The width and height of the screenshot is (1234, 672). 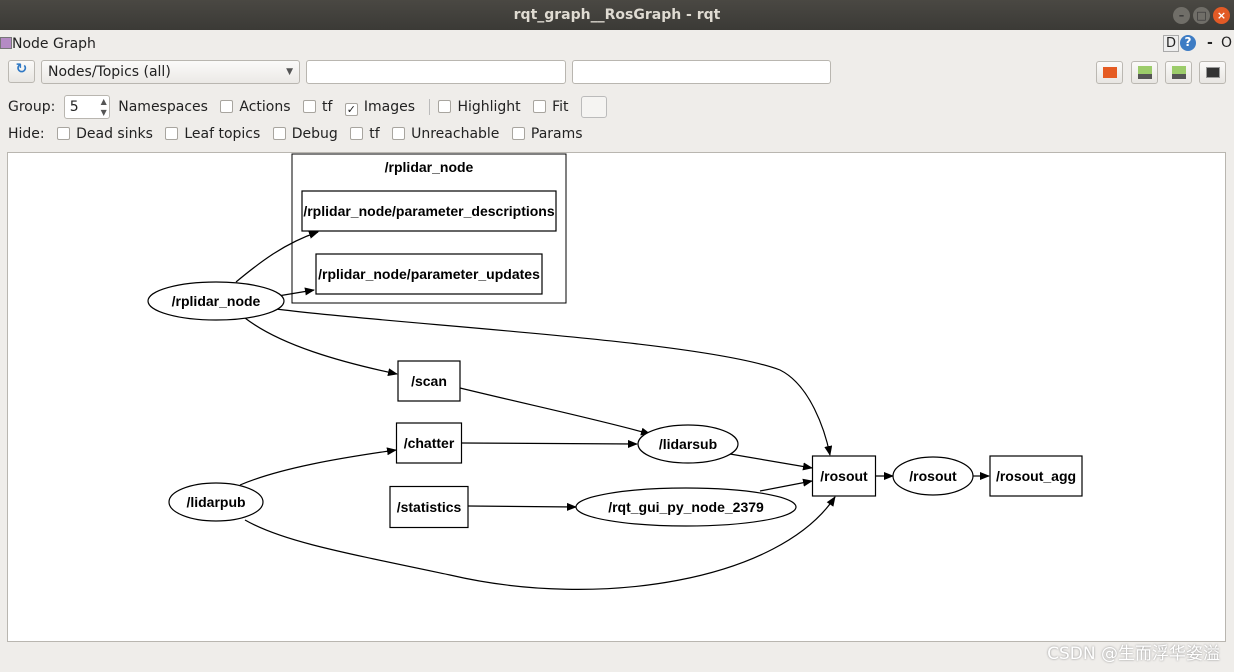 What do you see at coordinates (686, 507) in the screenshot?
I see `node-label: /rqt_gui_py_node_2379` at bounding box center [686, 507].